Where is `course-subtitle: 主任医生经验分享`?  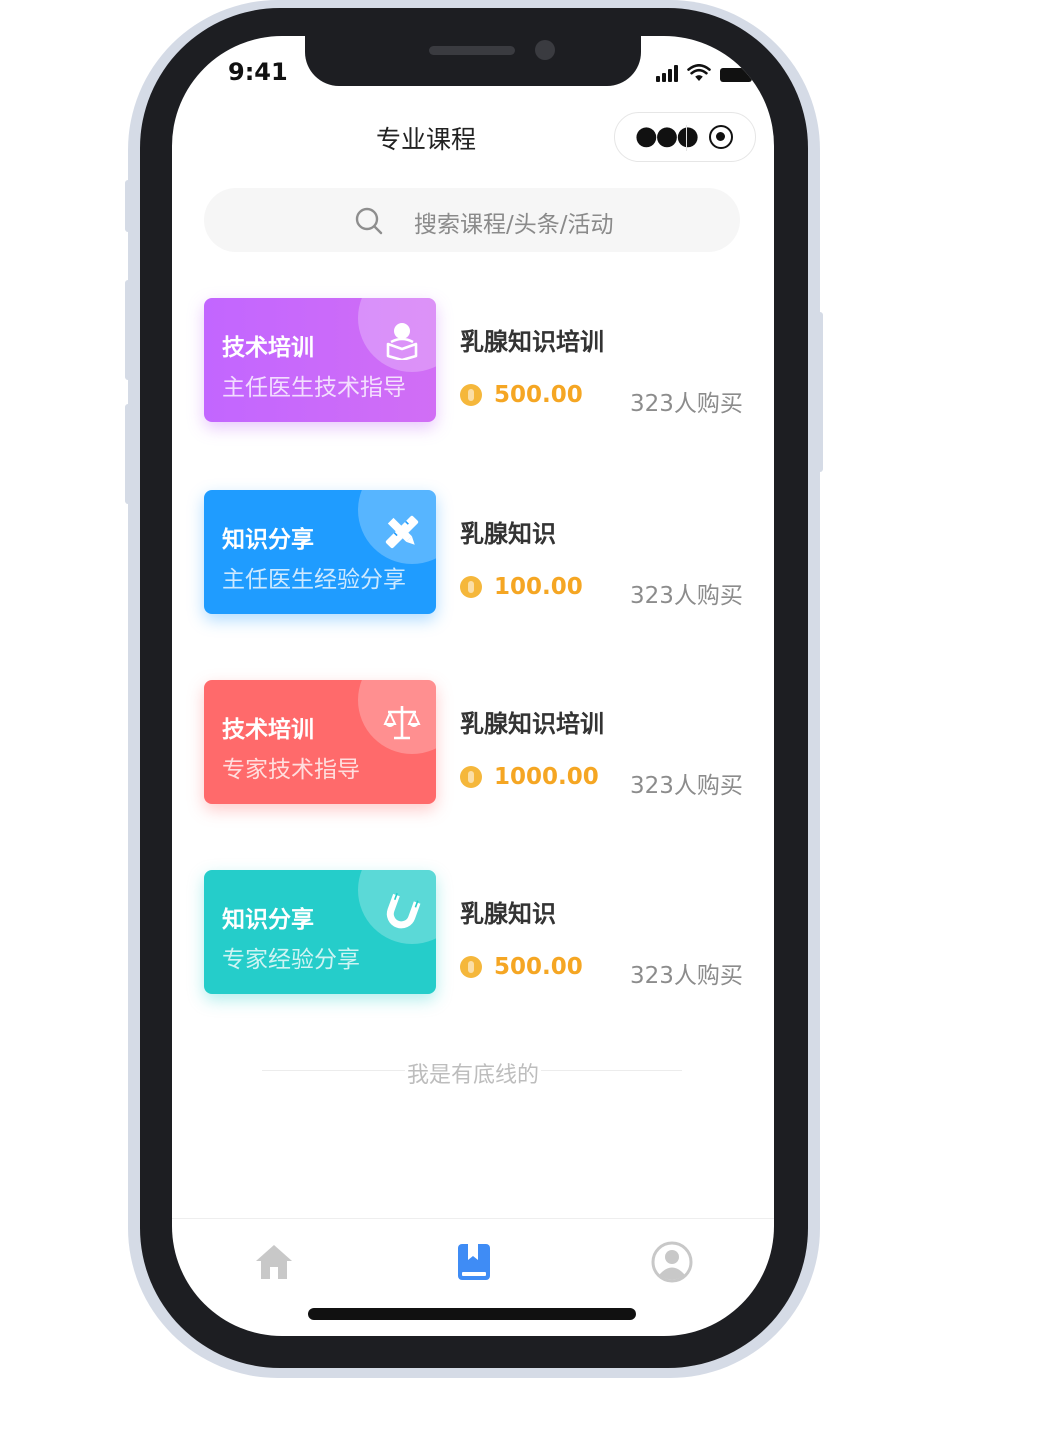 course-subtitle: 主任医生经验分享 is located at coordinates (314, 580).